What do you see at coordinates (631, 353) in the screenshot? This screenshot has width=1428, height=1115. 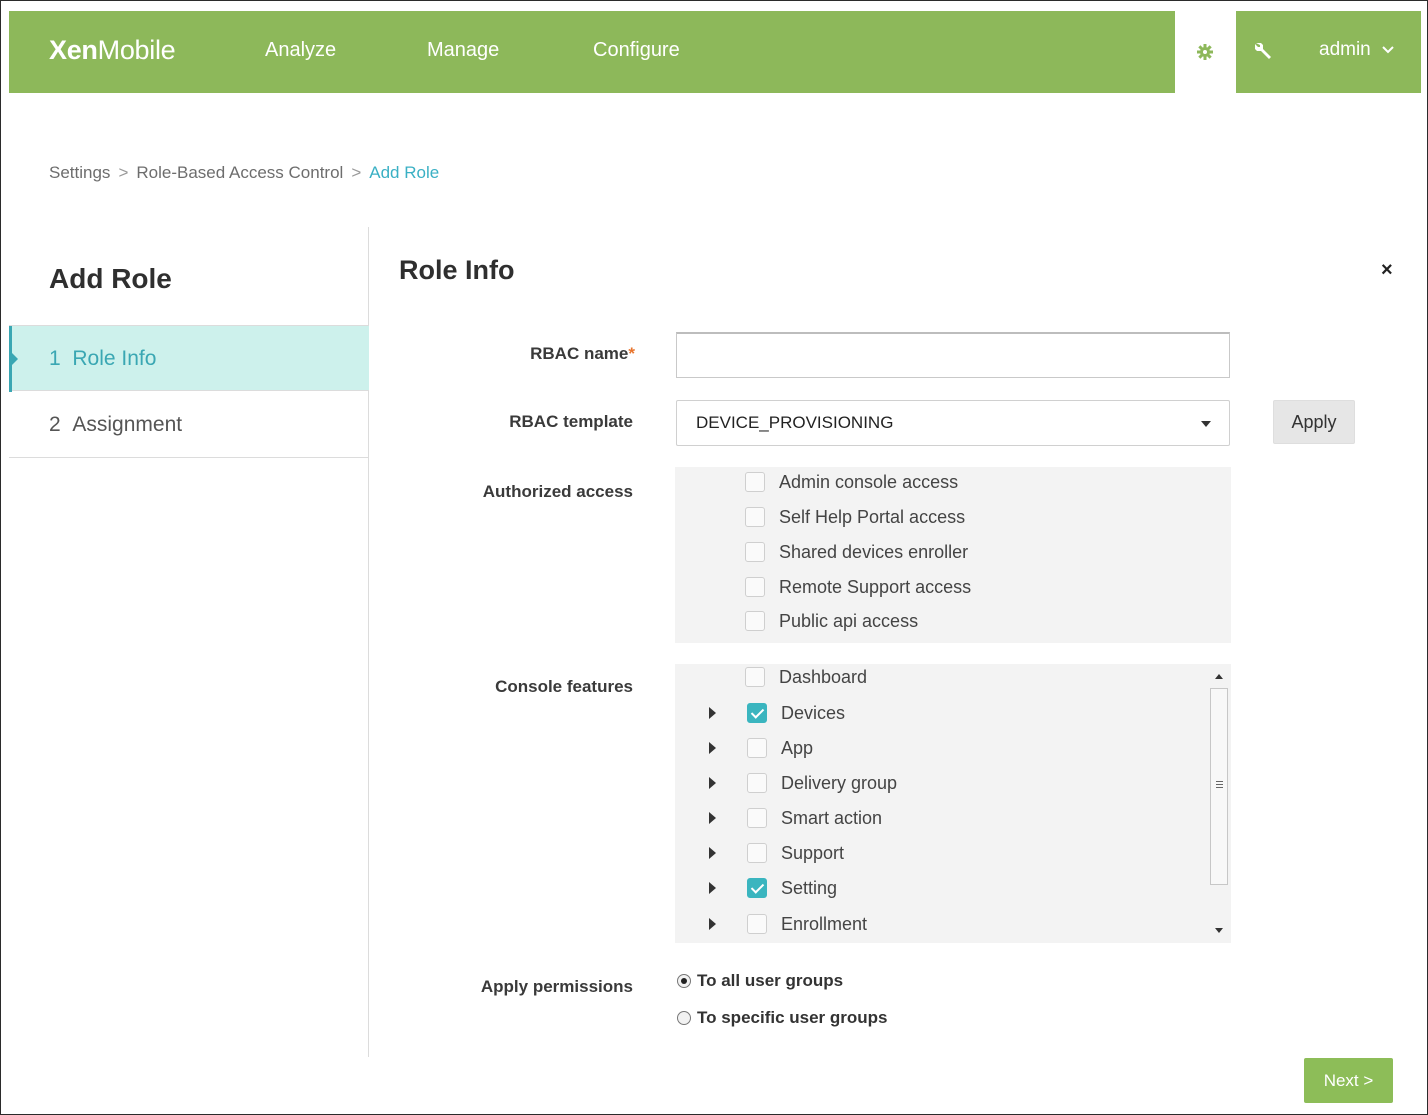 I see `required-asterisk: *` at bounding box center [631, 353].